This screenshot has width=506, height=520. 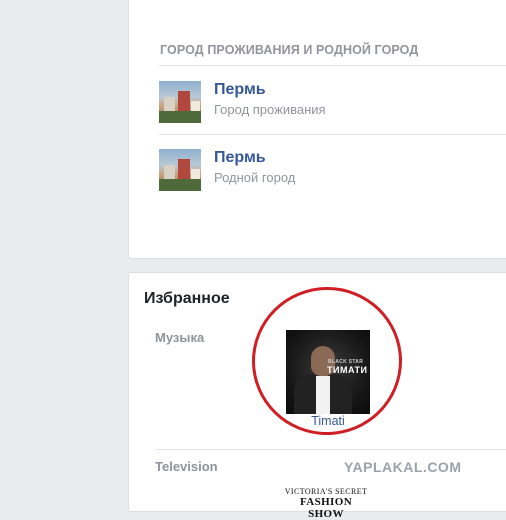 I want to click on current-city-label: Город проживания, so click(x=270, y=109).